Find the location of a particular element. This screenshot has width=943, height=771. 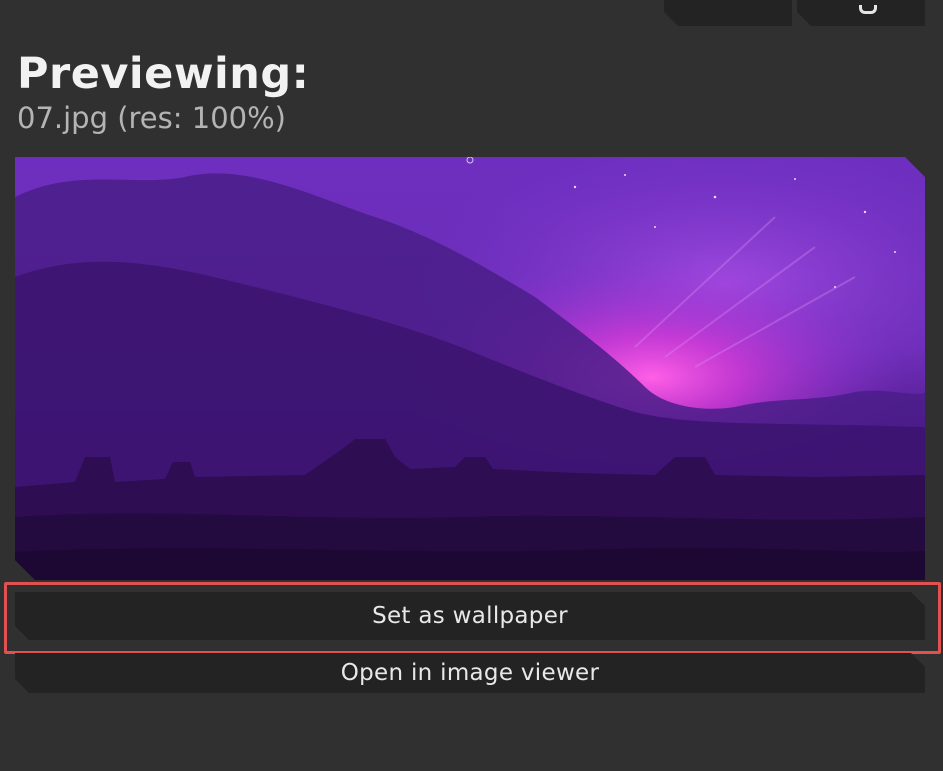

open-in-viewer-button: Open in image viewer is located at coordinates (470, 673).